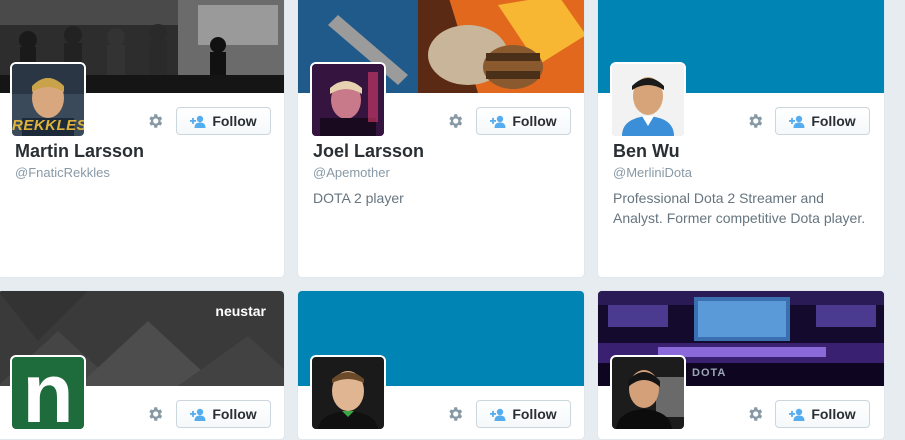  What do you see at coordinates (351, 172) in the screenshot?
I see `user-handle: @Apemother` at bounding box center [351, 172].